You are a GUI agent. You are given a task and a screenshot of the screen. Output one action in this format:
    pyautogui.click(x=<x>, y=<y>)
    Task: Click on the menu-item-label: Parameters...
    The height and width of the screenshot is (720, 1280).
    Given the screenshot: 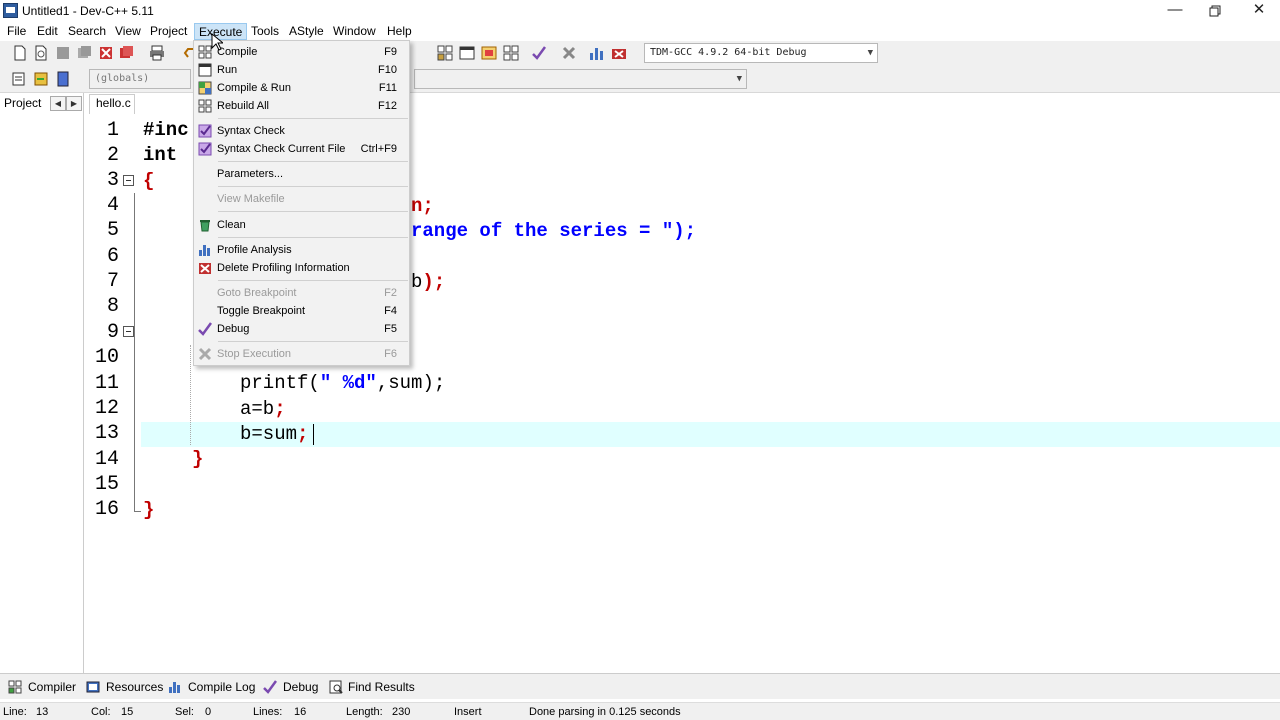 What is the action you would take?
    pyautogui.click(x=250, y=174)
    